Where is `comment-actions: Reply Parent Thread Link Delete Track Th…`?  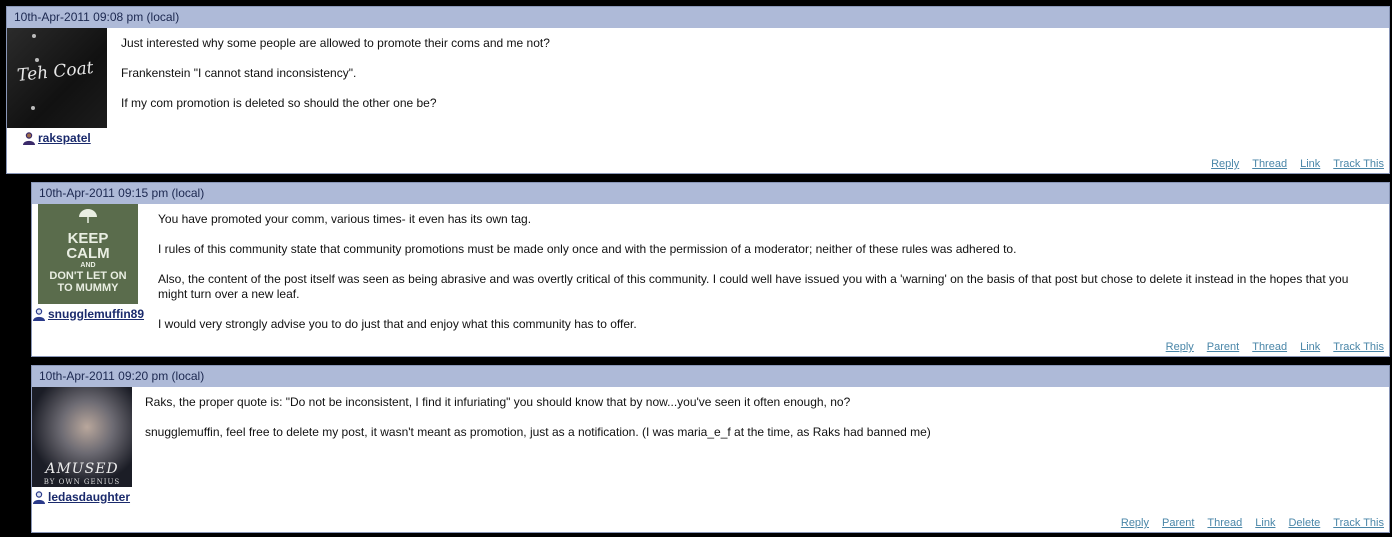 comment-actions: Reply Parent Thread Link Delete Track Th… is located at coordinates (1252, 523).